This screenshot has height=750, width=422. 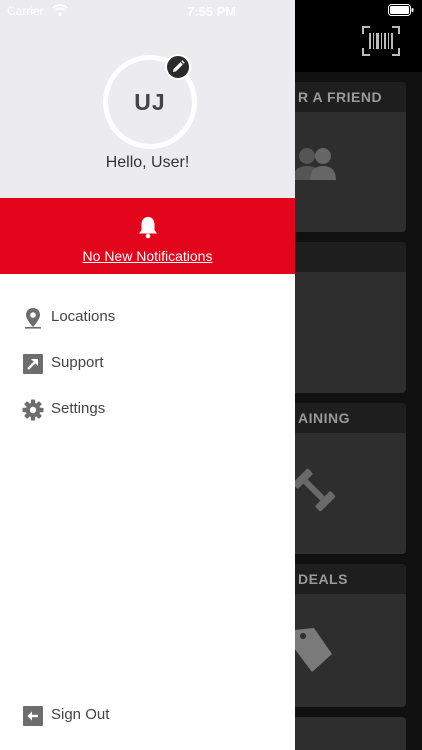 What do you see at coordinates (80, 714) in the screenshot?
I see `sign-out-label: Sign Out` at bounding box center [80, 714].